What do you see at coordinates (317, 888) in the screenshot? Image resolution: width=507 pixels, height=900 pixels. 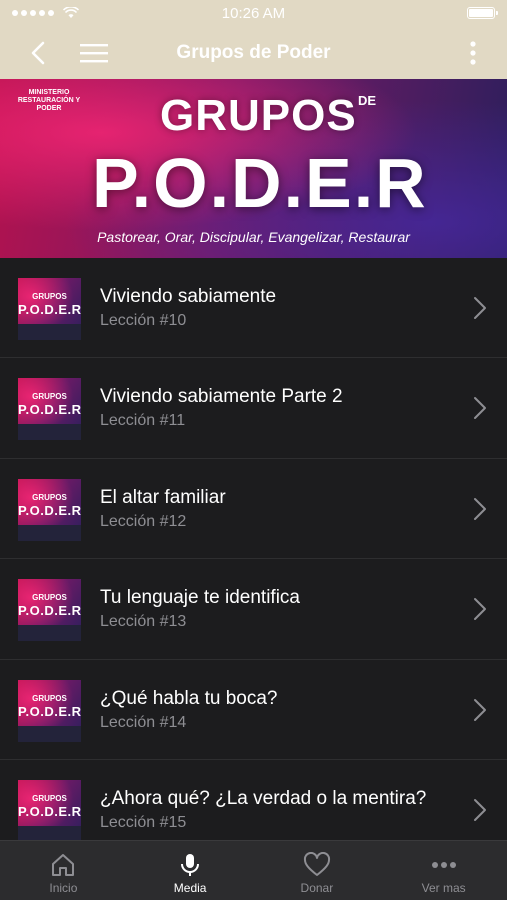 I see `tab-label: Donar` at bounding box center [317, 888].